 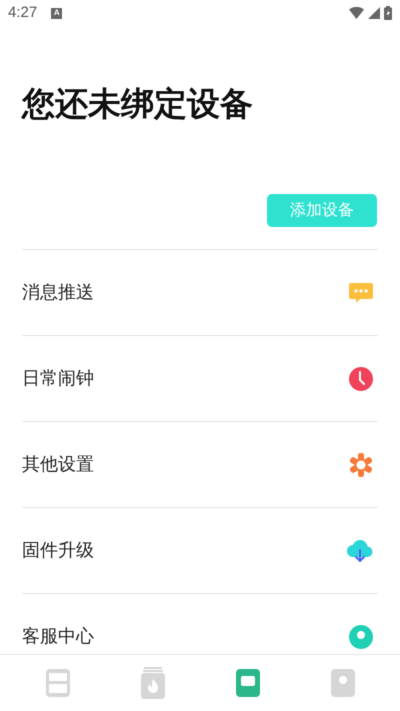 What do you see at coordinates (138, 104) in the screenshot?
I see `page-title: 您还未绑定设备` at bounding box center [138, 104].